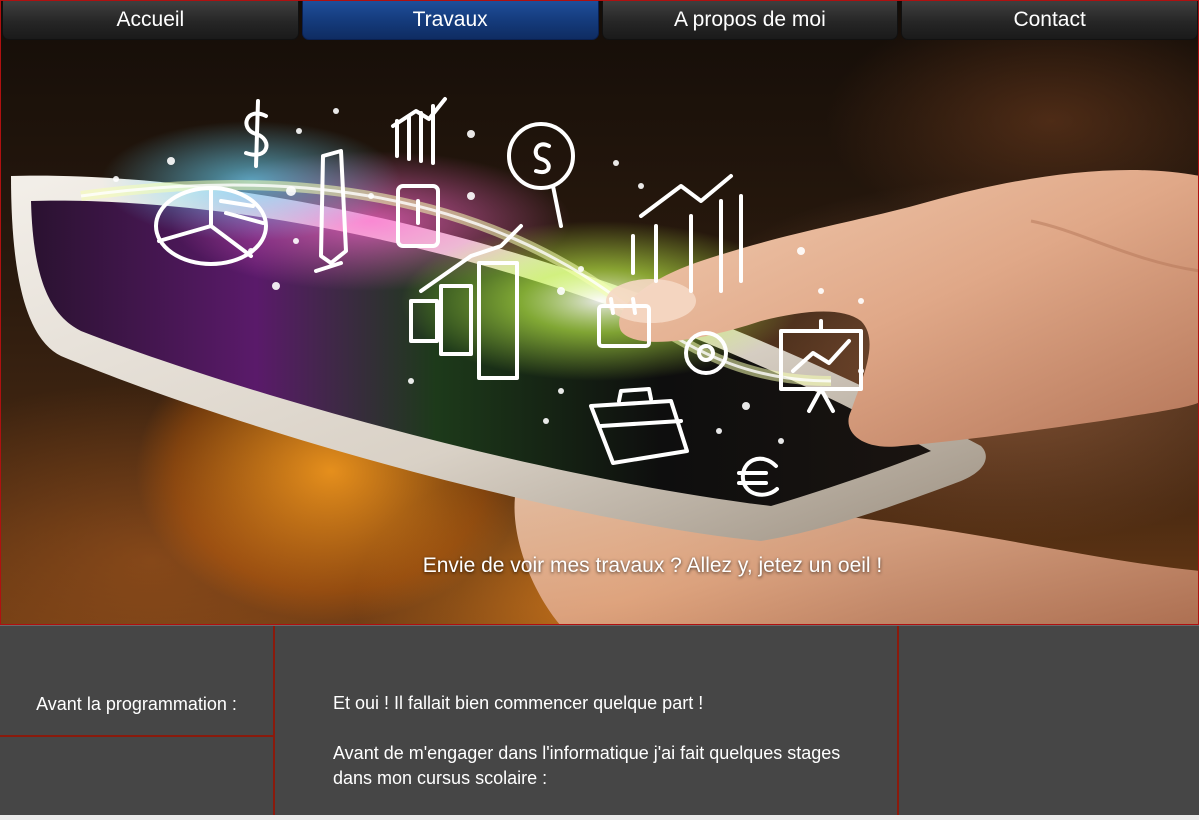 The height and width of the screenshot is (820, 1199). Describe the element at coordinates (150, 20) in the screenshot. I see `nav-item-accueil: Accueil` at that location.